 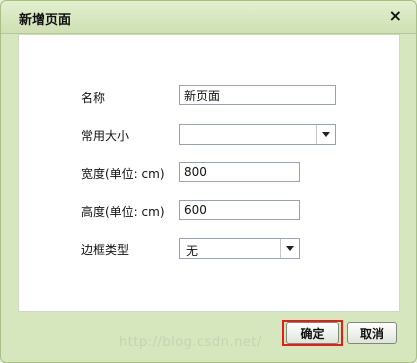 I want to click on cancel-button: 取消, so click(x=372, y=333).